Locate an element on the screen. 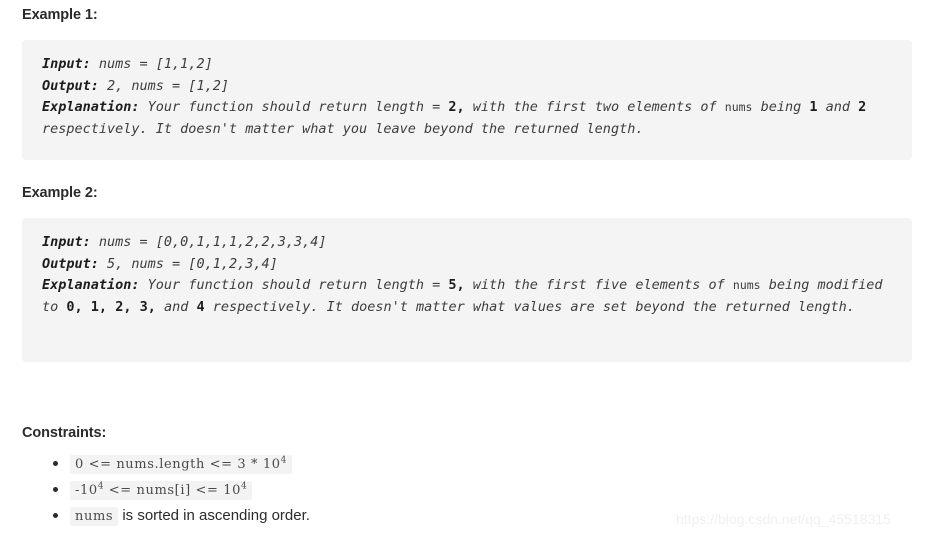 The width and height of the screenshot is (936, 541). explanation-bold-1: 2, is located at coordinates (456, 107).